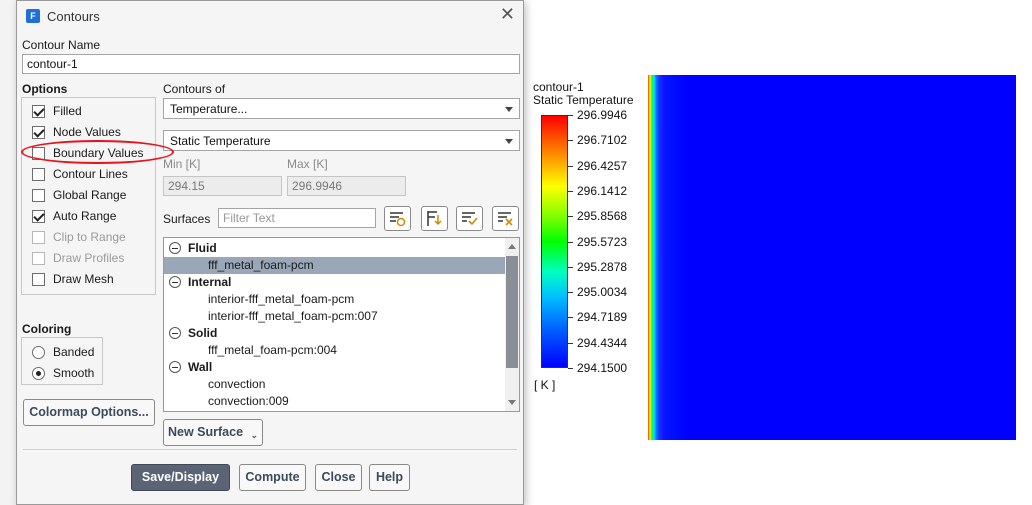  I want to click on close-icon: ✕, so click(507, 14).